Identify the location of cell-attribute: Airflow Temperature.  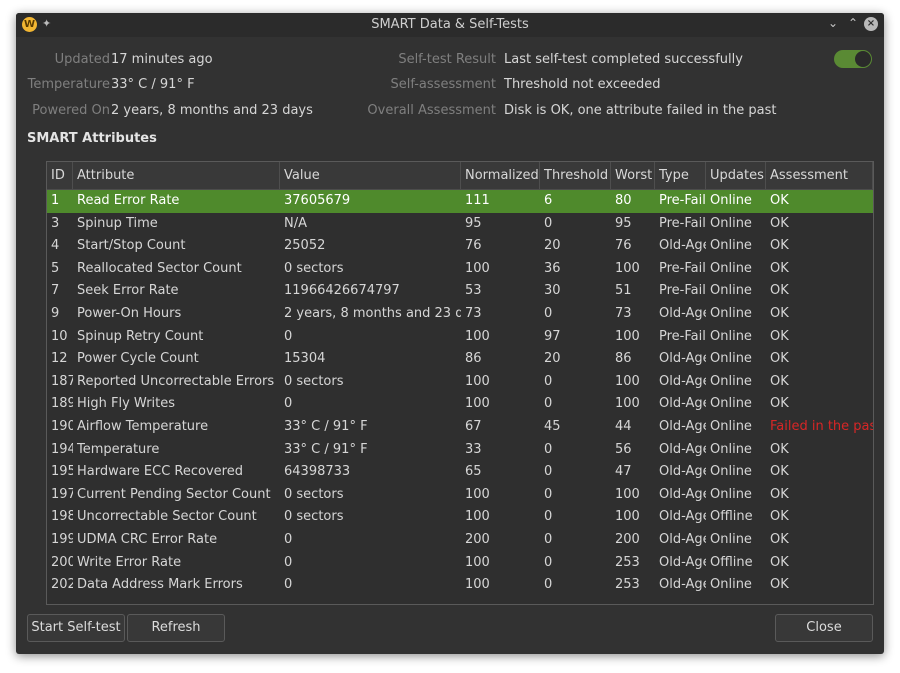
(143, 426).